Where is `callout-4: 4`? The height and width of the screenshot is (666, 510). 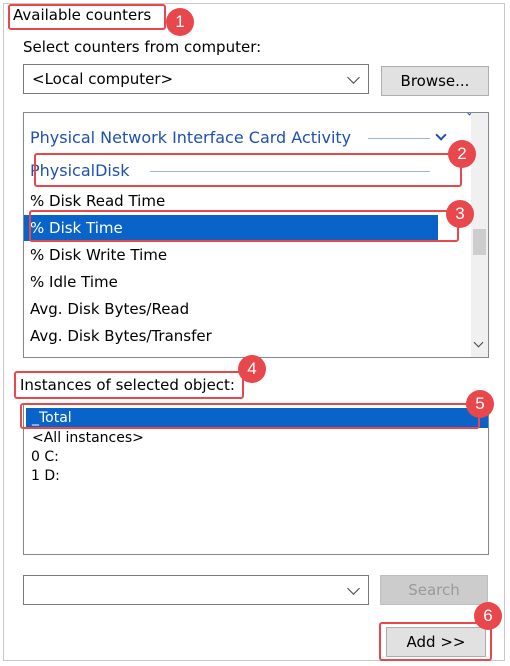
callout-4: 4 is located at coordinates (252, 369).